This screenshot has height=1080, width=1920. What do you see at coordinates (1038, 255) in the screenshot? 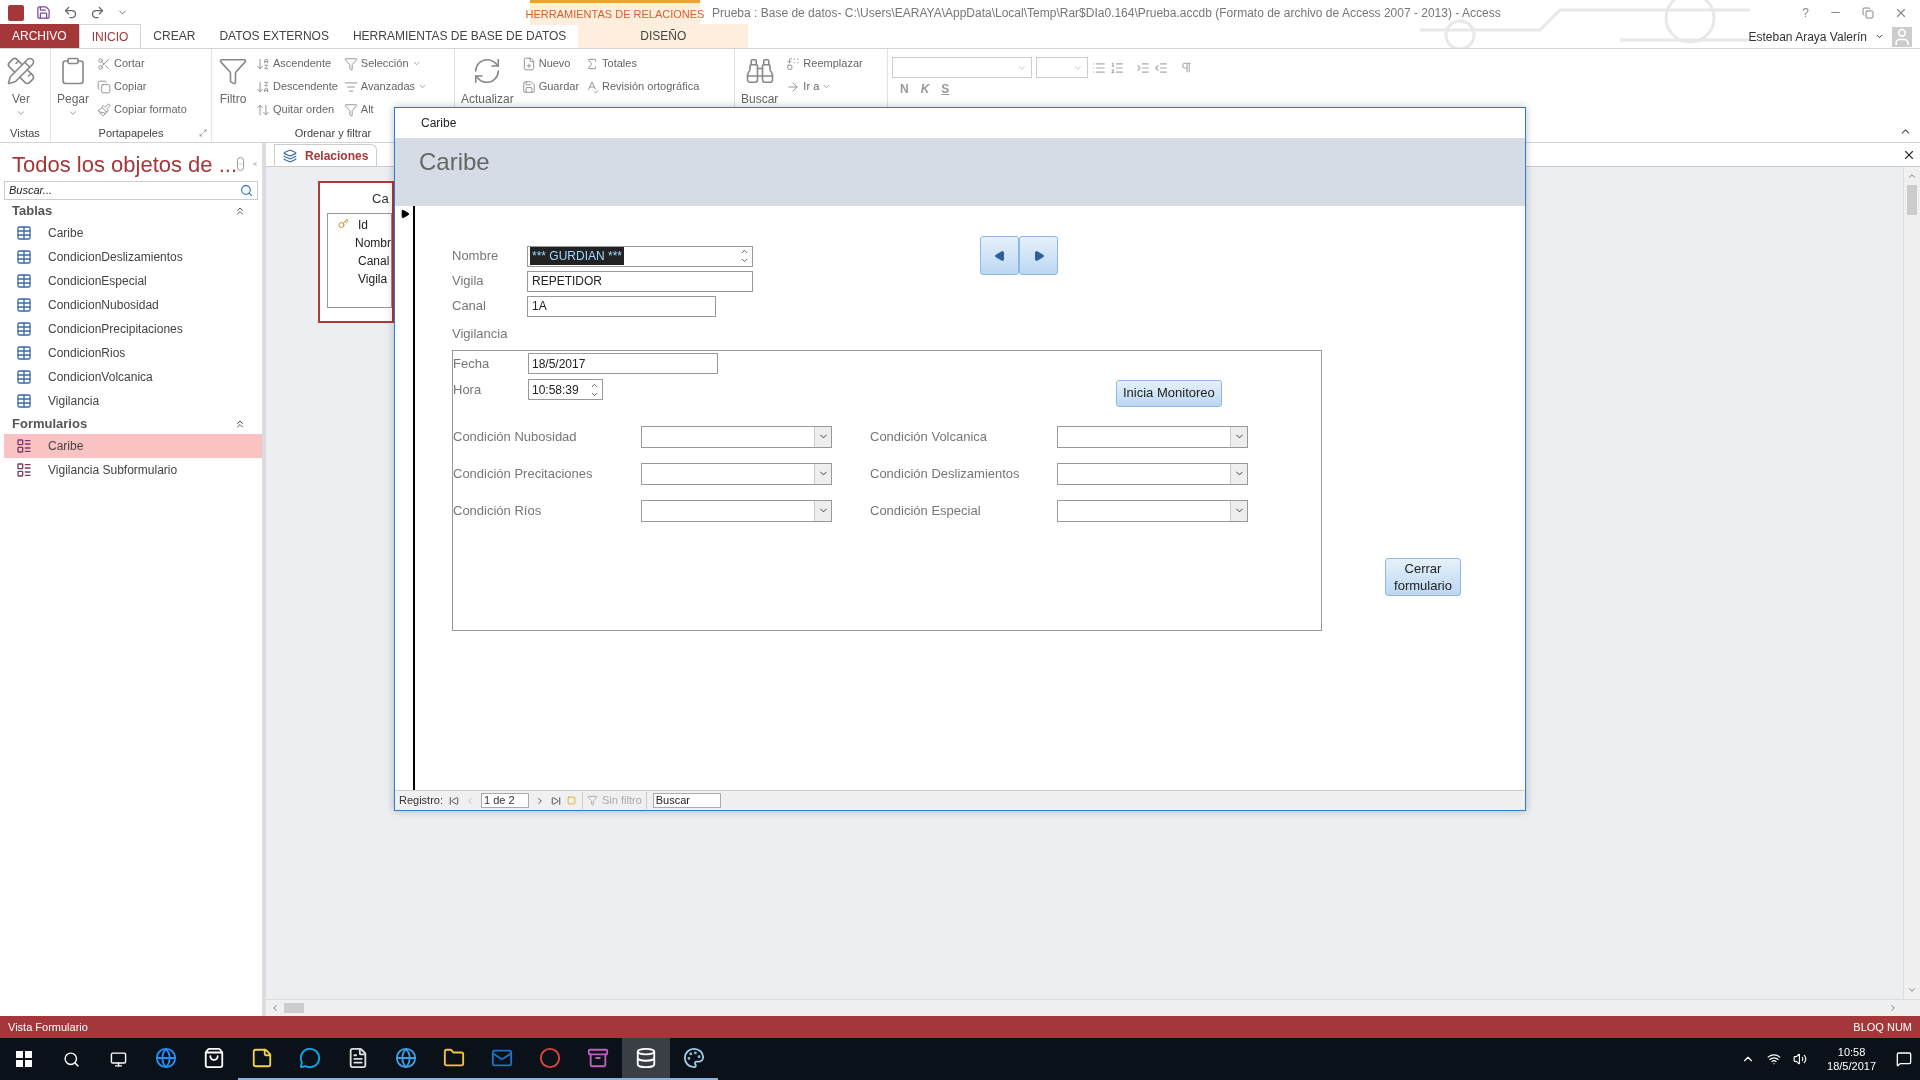
I see `next-record-button` at bounding box center [1038, 255].